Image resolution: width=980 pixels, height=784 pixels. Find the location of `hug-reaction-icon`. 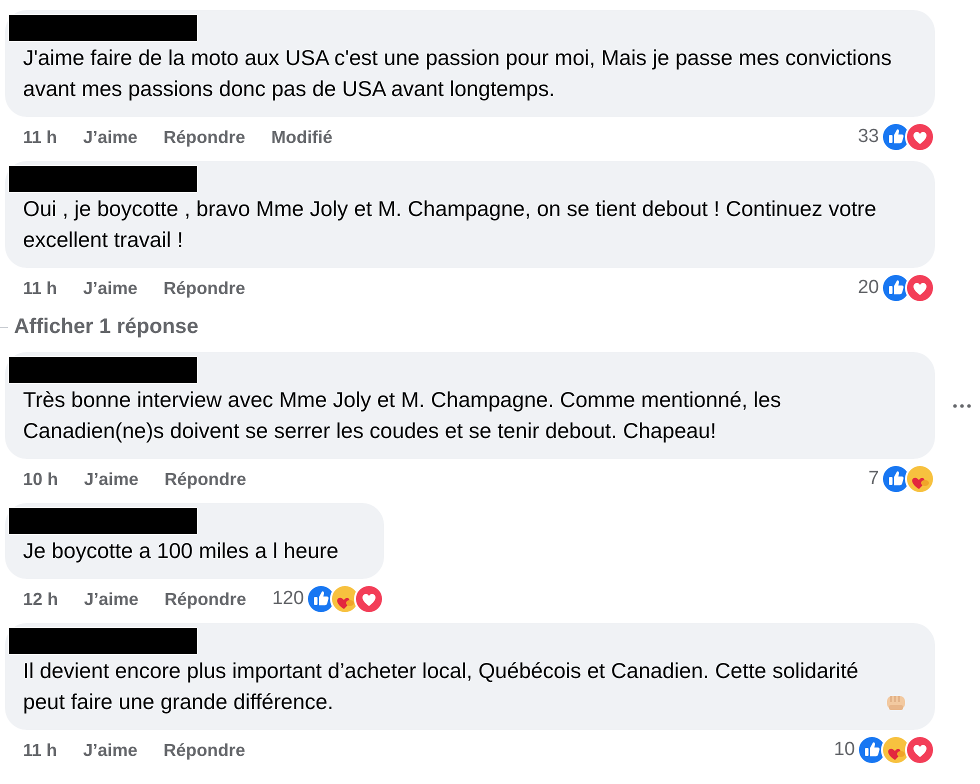

hug-reaction-icon is located at coordinates (920, 479).